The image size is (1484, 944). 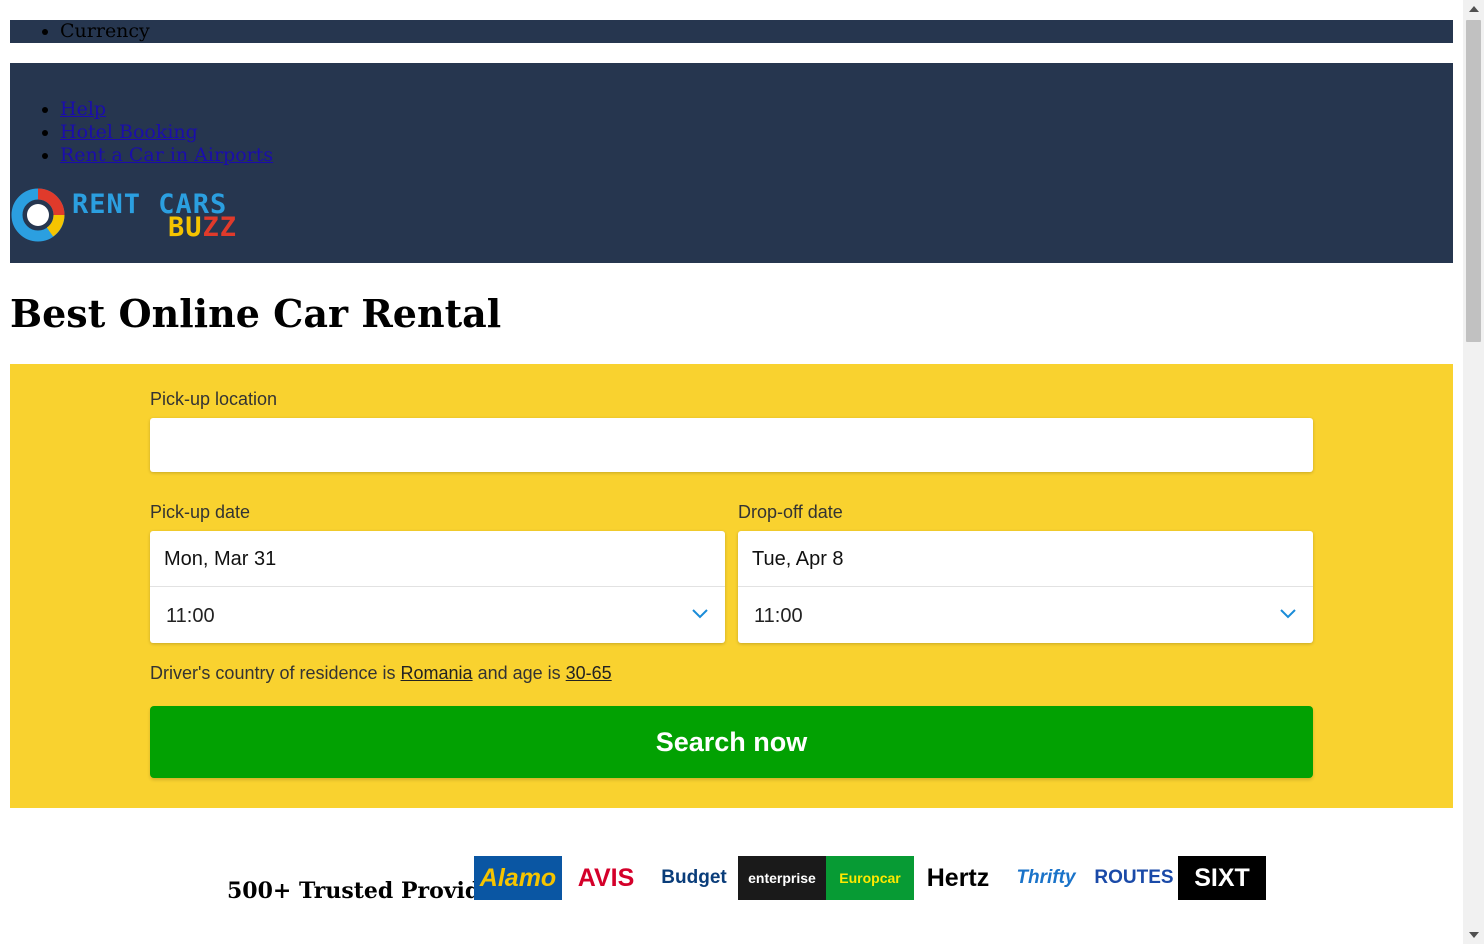 What do you see at coordinates (200, 512) in the screenshot?
I see `pickup-date-label: Pick-up date` at bounding box center [200, 512].